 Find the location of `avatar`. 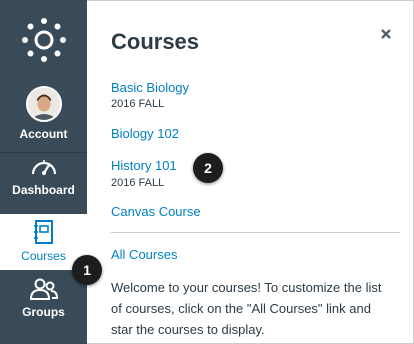

avatar is located at coordinates (43, 104).